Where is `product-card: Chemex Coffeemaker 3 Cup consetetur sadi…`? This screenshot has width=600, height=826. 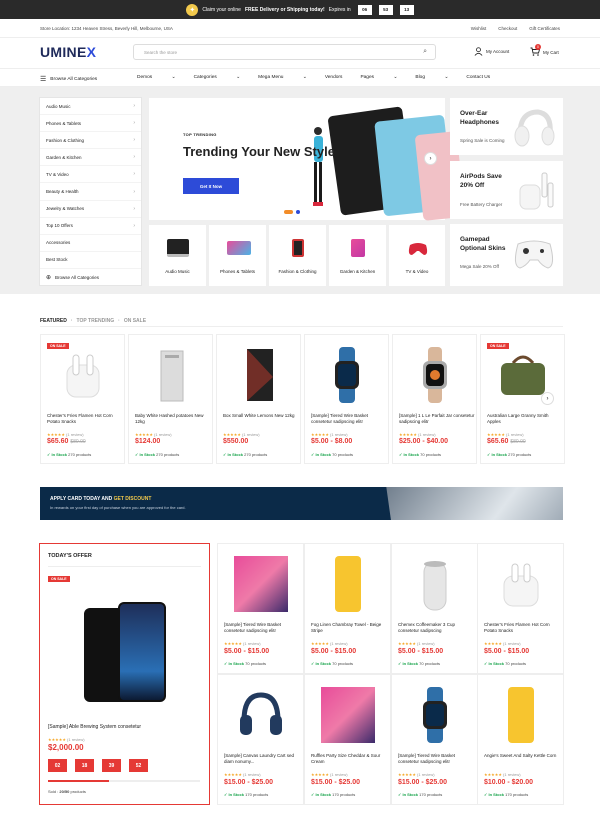 product-card: Chemex Coffeemaker 3 Cup consetetur sadi… is located at coordinates (434, 608).